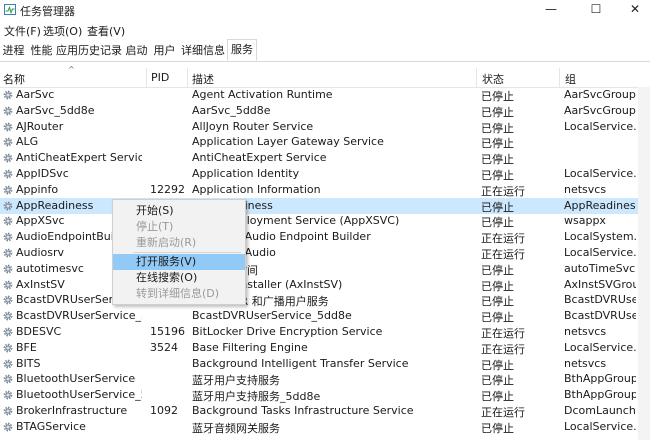  Describe the element at coordinates (325, 111) in the screenshot. I see `service-row: AarSvc_5dd8e AarSvc_5dd8e 已停止 AarSvcGroup` at that location.